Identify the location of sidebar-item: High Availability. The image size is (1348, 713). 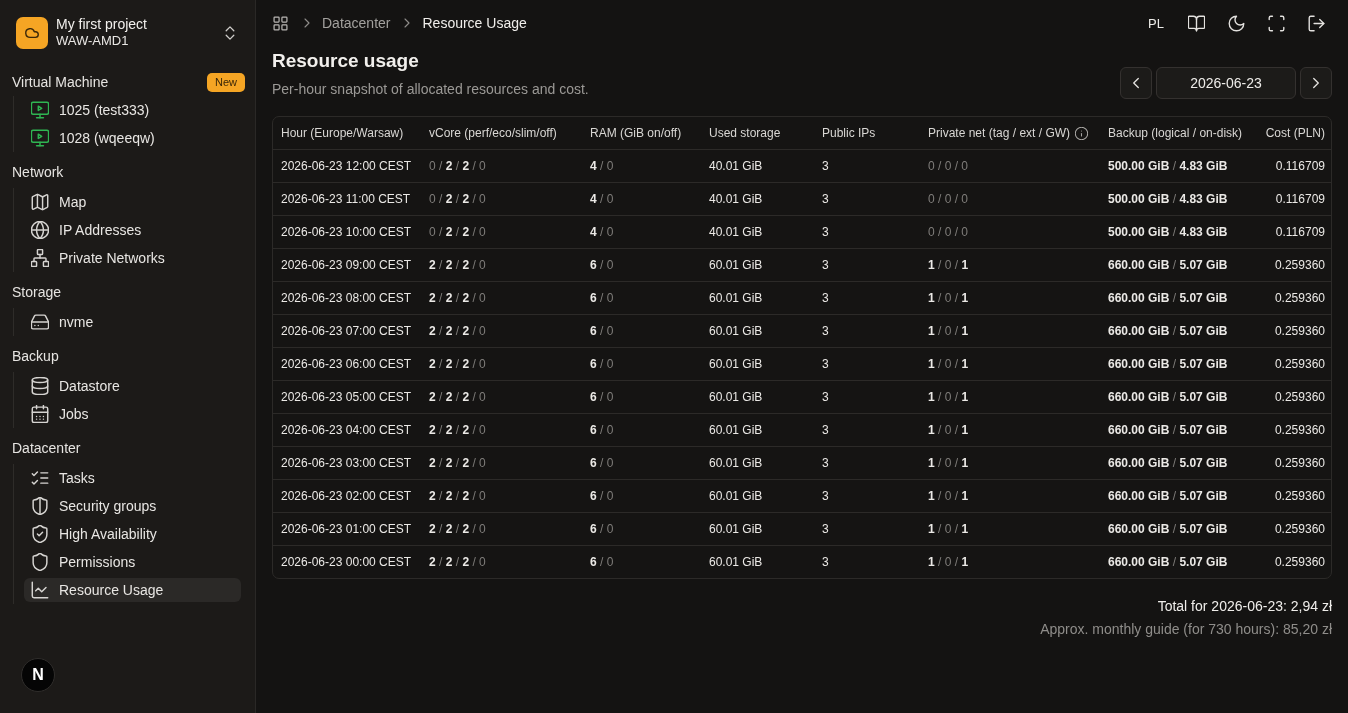
(132, 534).